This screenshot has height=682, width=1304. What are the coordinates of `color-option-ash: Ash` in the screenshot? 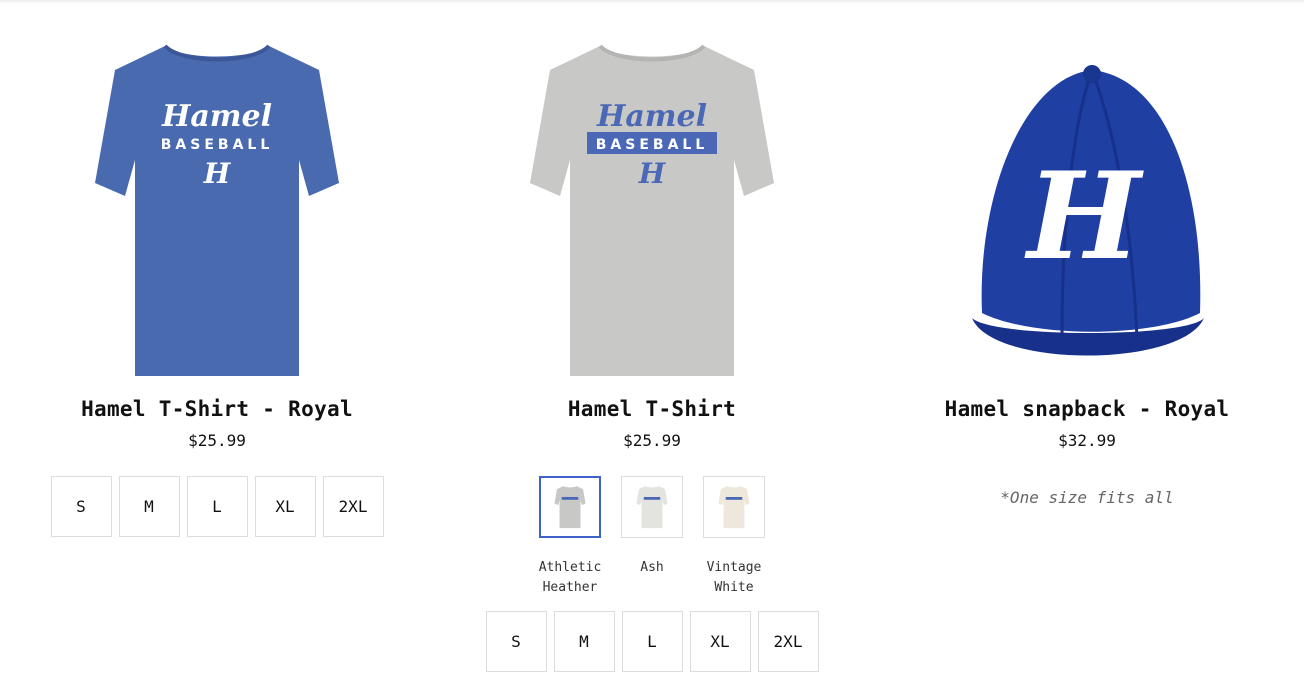 It's located at (652, 537).